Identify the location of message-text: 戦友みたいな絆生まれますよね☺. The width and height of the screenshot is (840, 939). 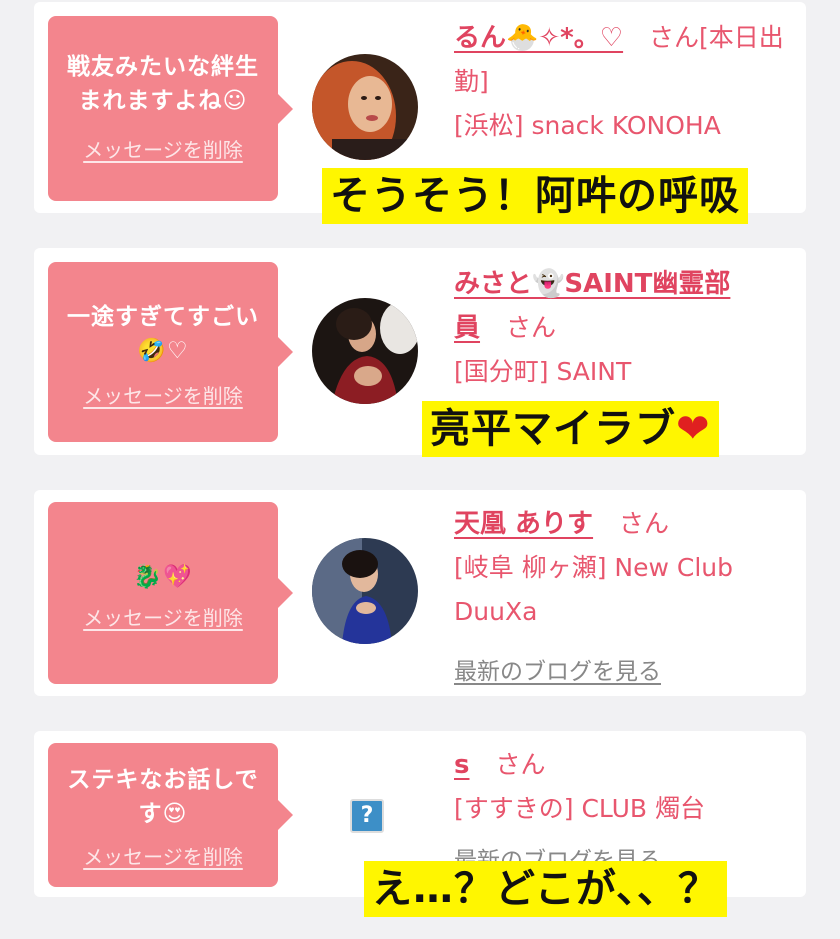
(163, 84).